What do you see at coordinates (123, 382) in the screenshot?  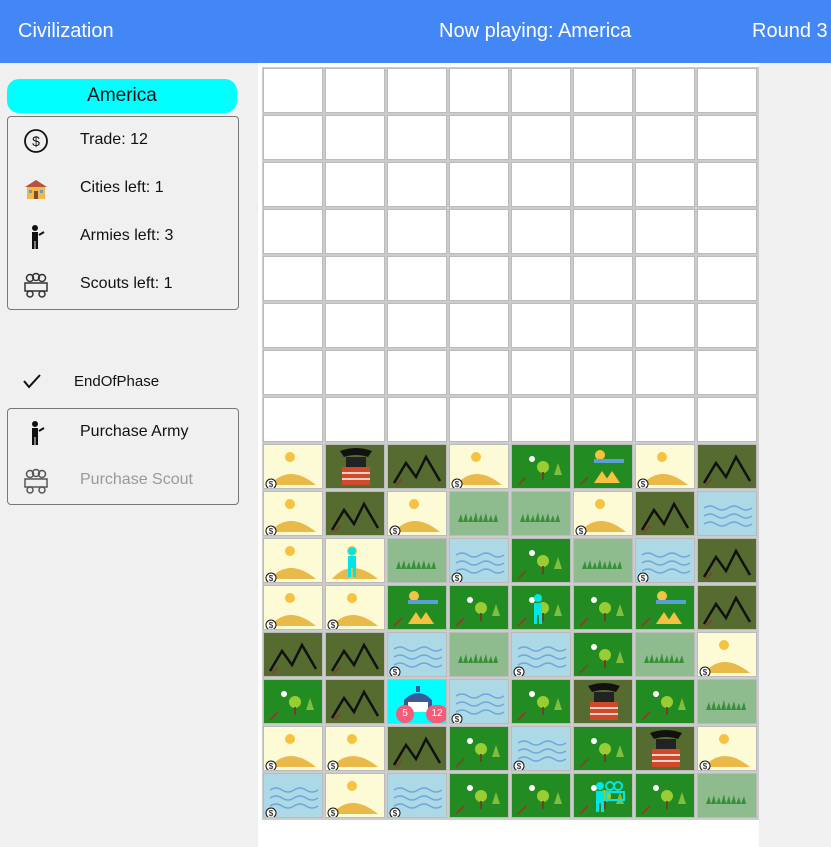 I see `end-of-phase-button: EndOfPhase` at bounding box center [123, 382].